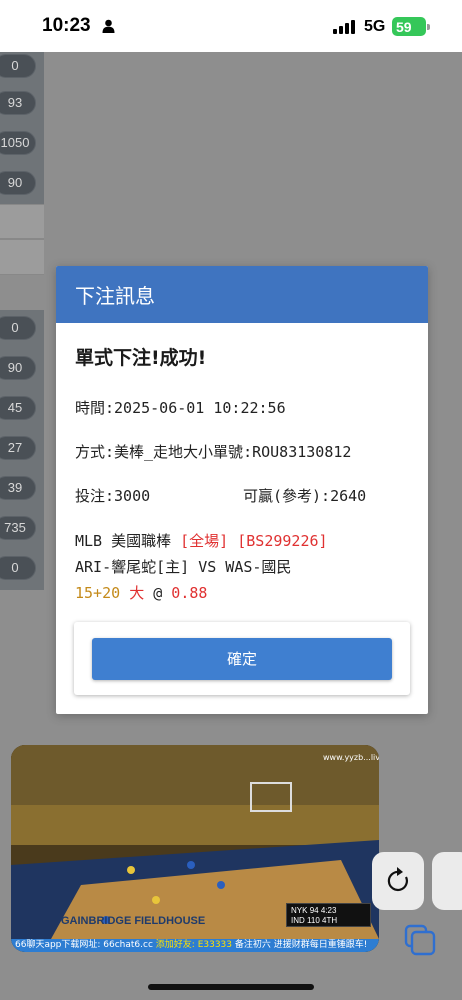  I want to click on bg-odds-pill: 39, so click(18, 488).